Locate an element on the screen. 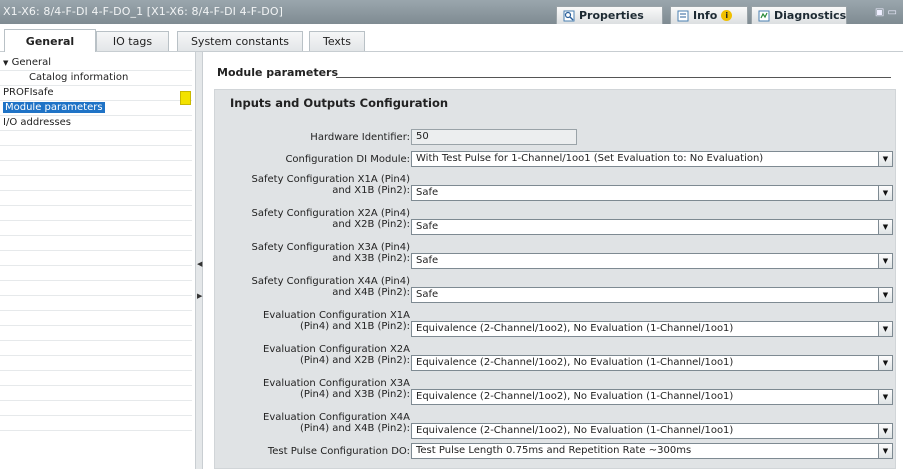  tab-general: General is located at coordinates (50, 40).